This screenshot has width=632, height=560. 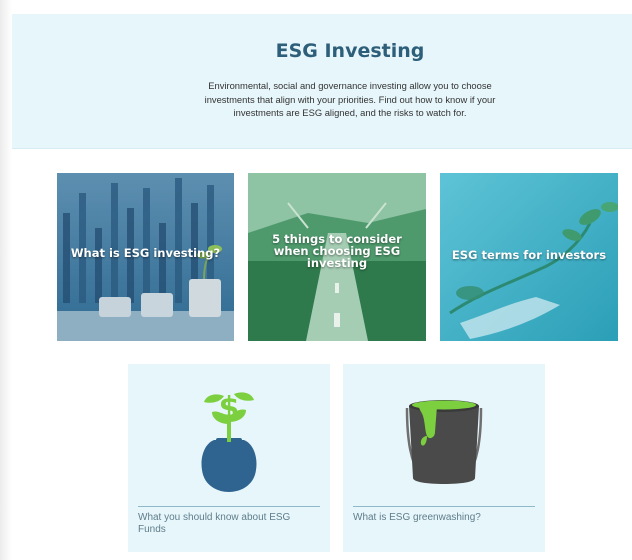 What do you see at coordinates (443, 518) in the screenshot?
I see `tile-label: What is ESG greenwashing?` at bounding box center [443, 518].